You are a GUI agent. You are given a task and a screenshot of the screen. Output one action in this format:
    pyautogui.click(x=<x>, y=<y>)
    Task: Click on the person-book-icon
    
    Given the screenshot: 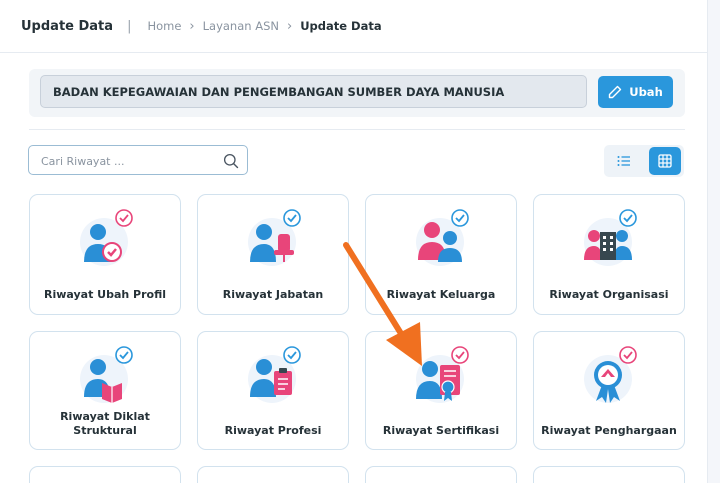 What is the action you would take?
    pyautogui.click(x=106, y=374)
    